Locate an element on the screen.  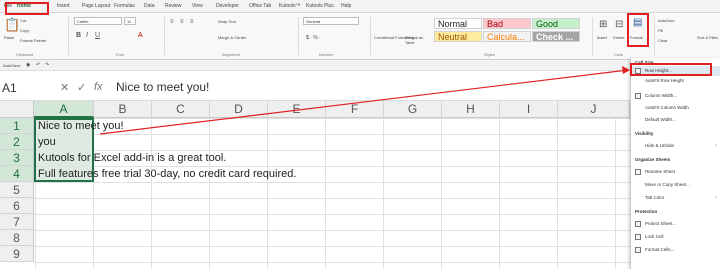
arrow-head is located at coordinates (626, 70).